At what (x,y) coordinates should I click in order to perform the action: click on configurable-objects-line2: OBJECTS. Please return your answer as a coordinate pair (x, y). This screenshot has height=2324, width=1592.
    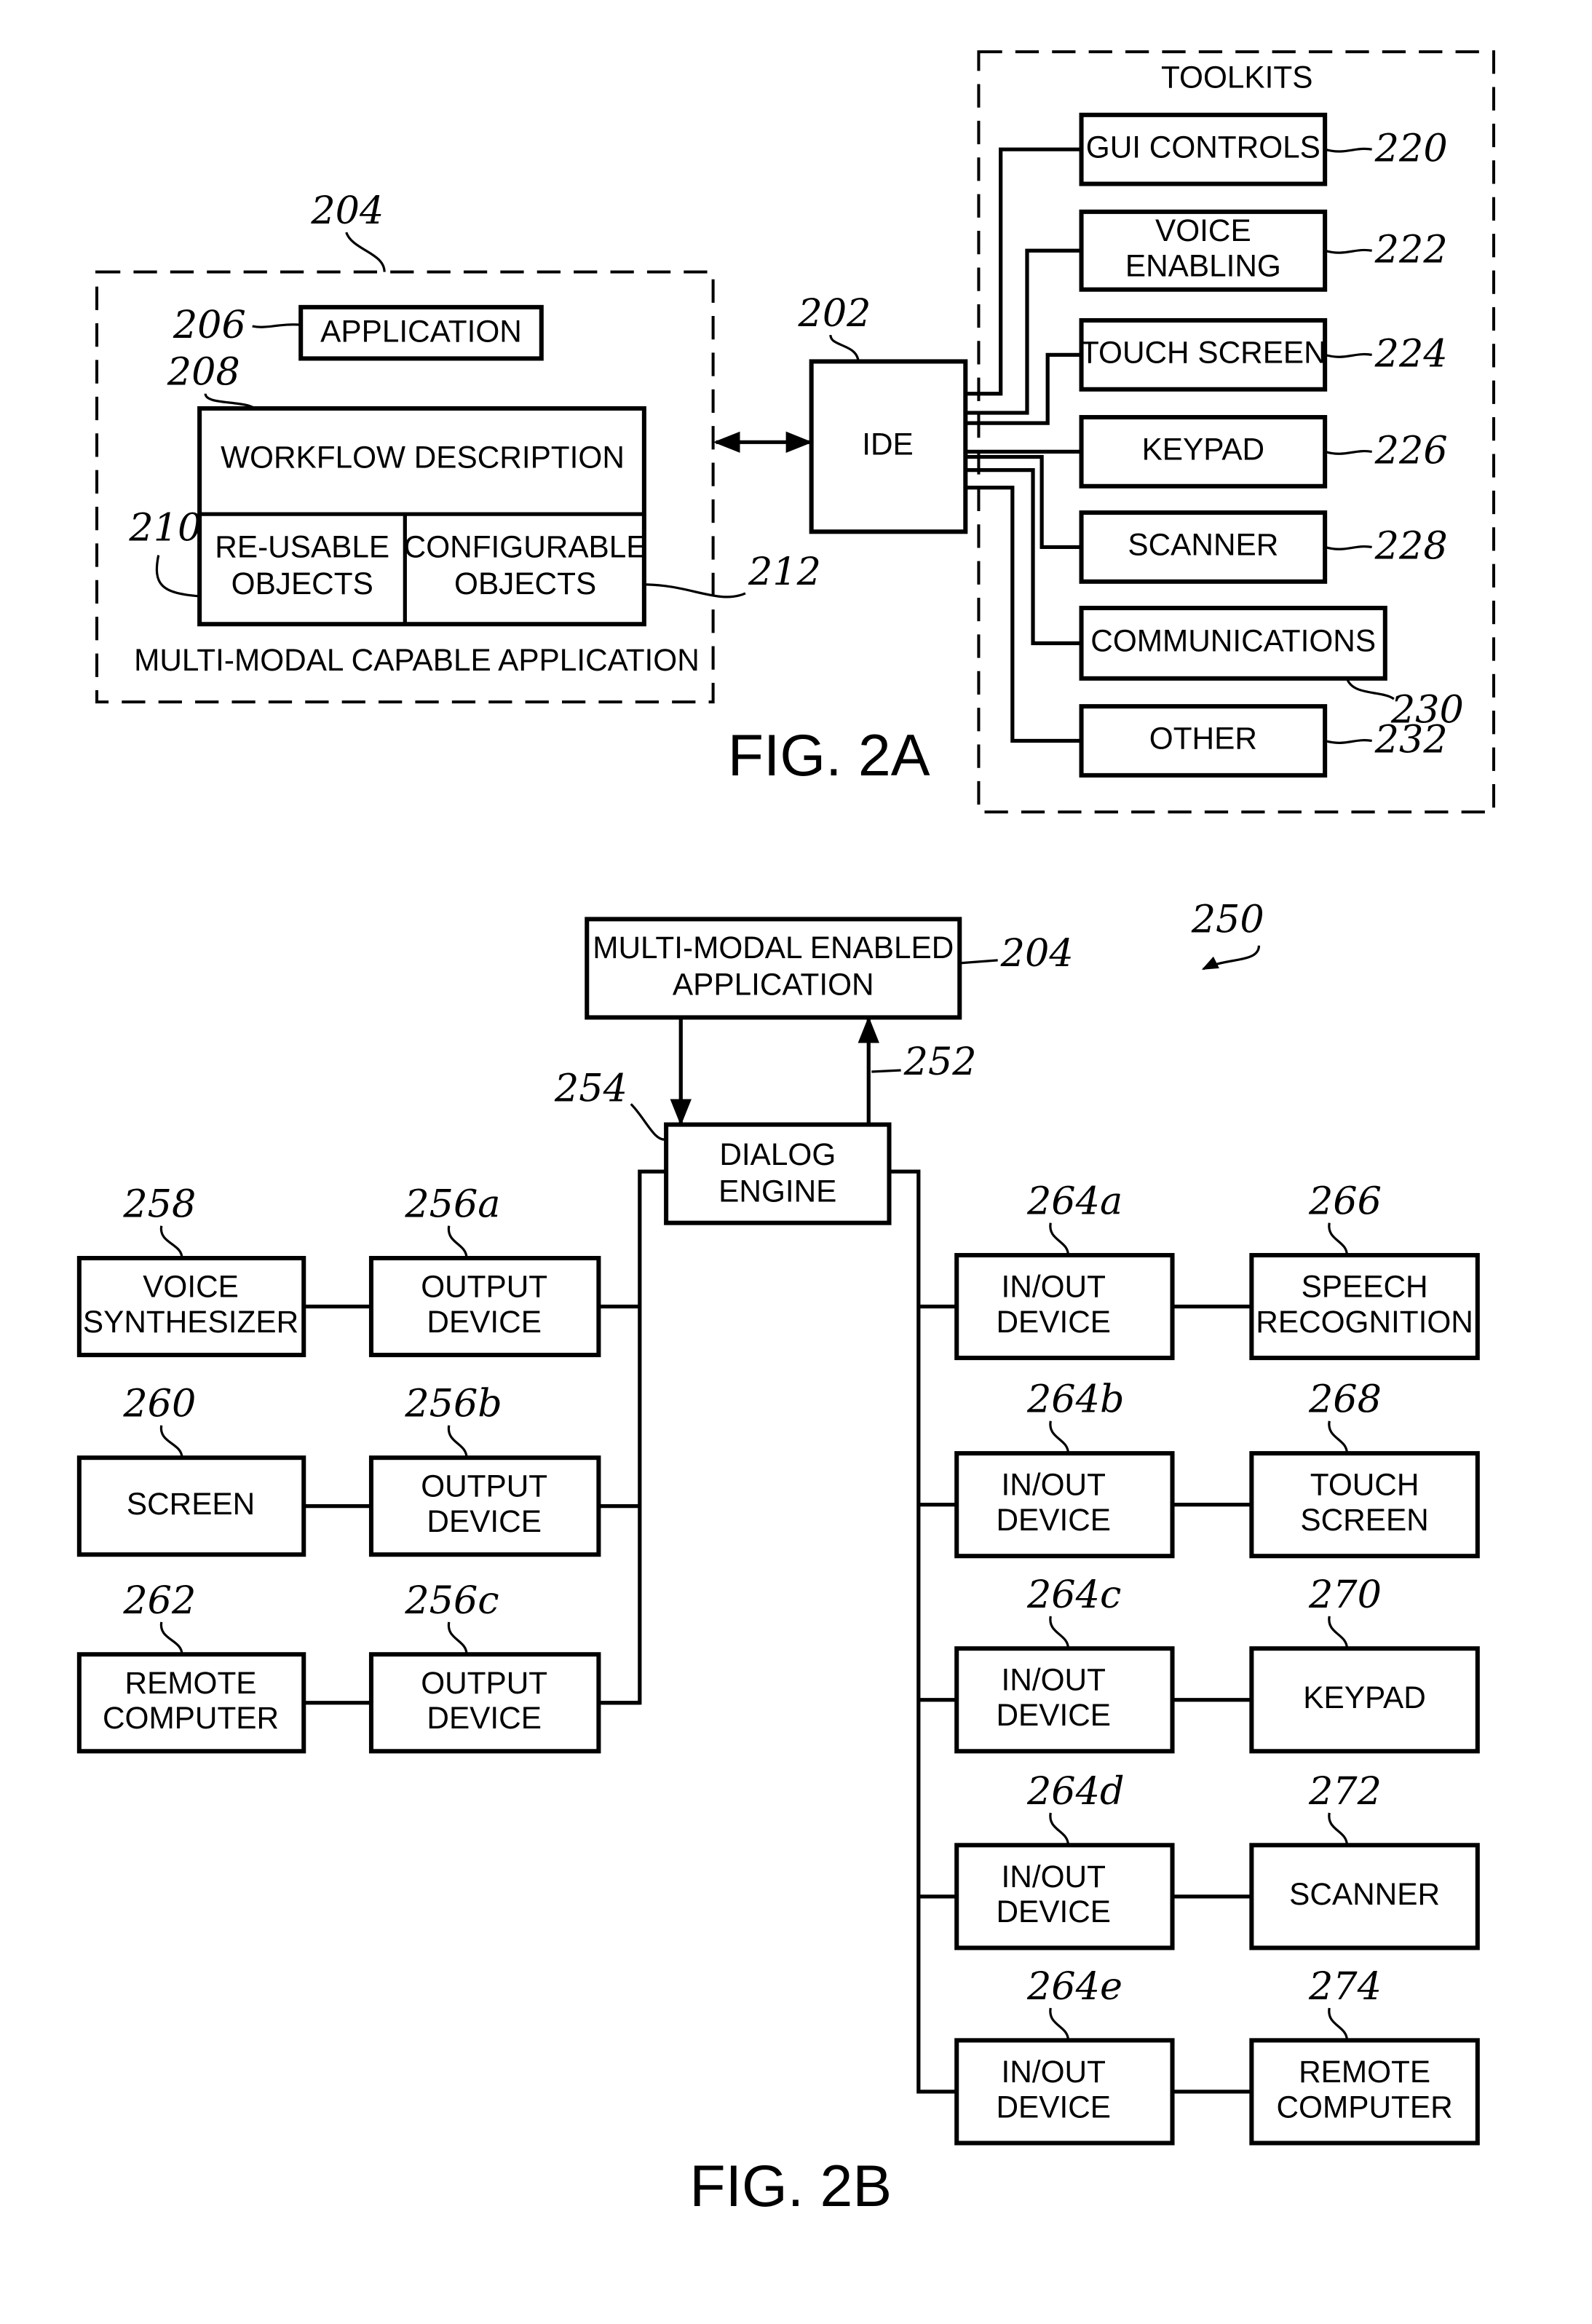
    Looking at the image, I should click on (525, 583).